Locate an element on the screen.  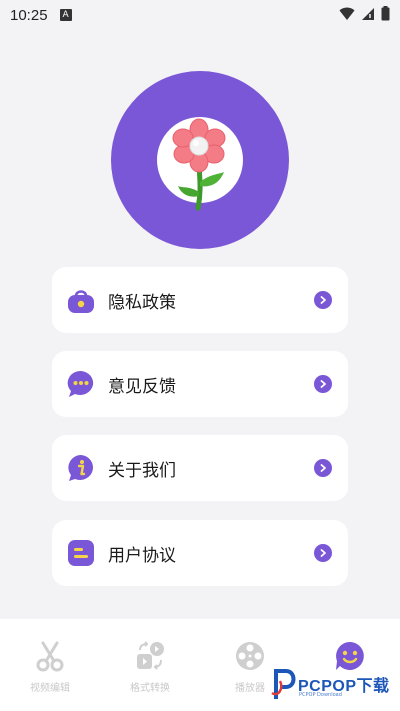
chat-bubble-icon is located at coordinates (81, 384).